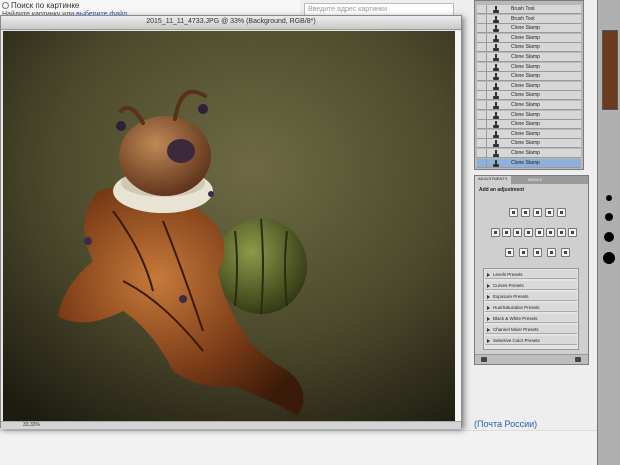  I want to click on preset-label: Levels Presets, so click(508, 274).